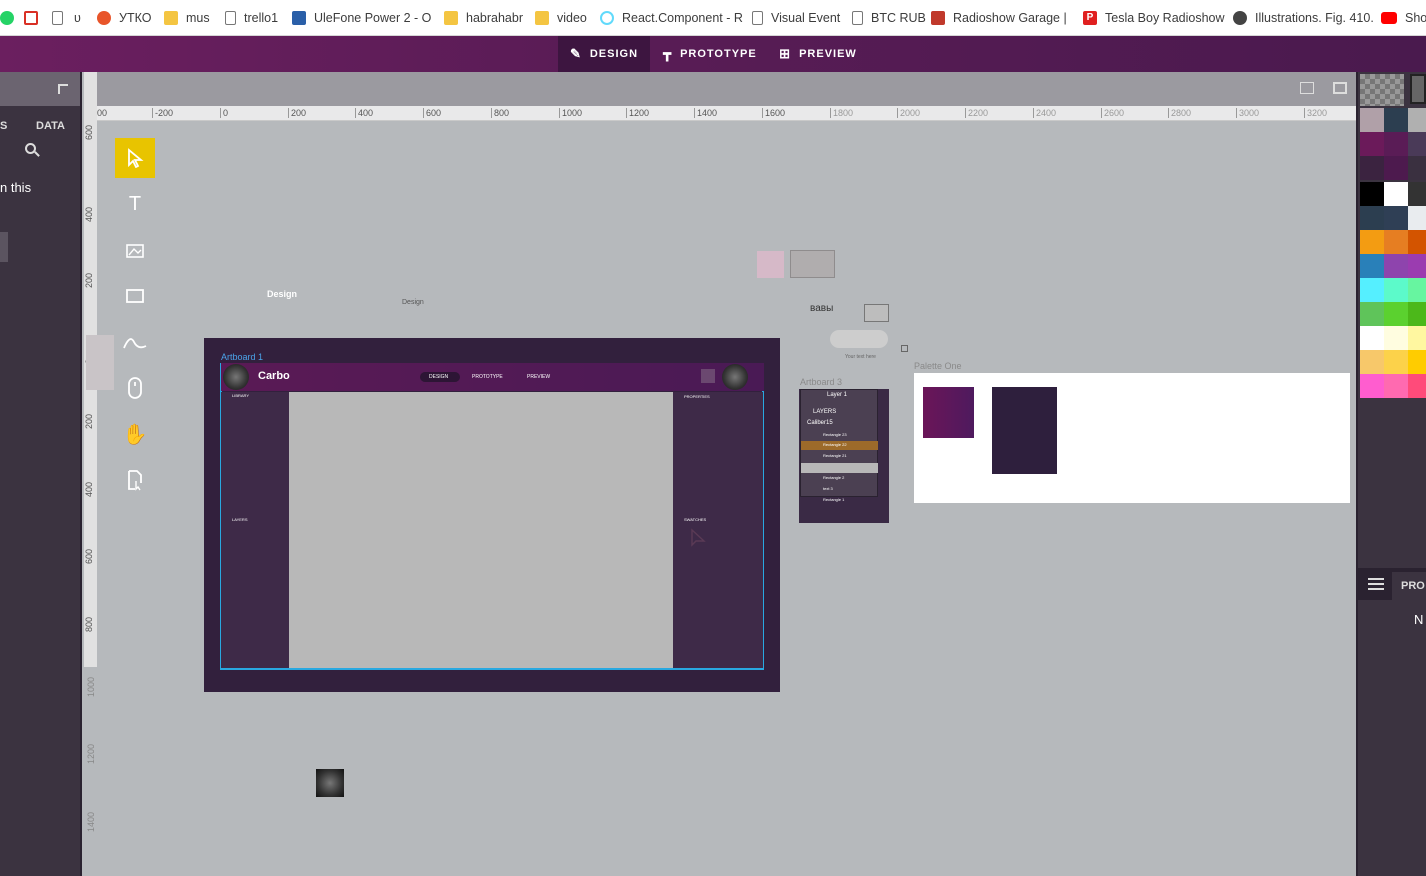  Describe the element at coordinates (1154, 17) in the screenshot. I see `bookmark-tesla-boy: P Tesla Boy Radioshow` at that location.